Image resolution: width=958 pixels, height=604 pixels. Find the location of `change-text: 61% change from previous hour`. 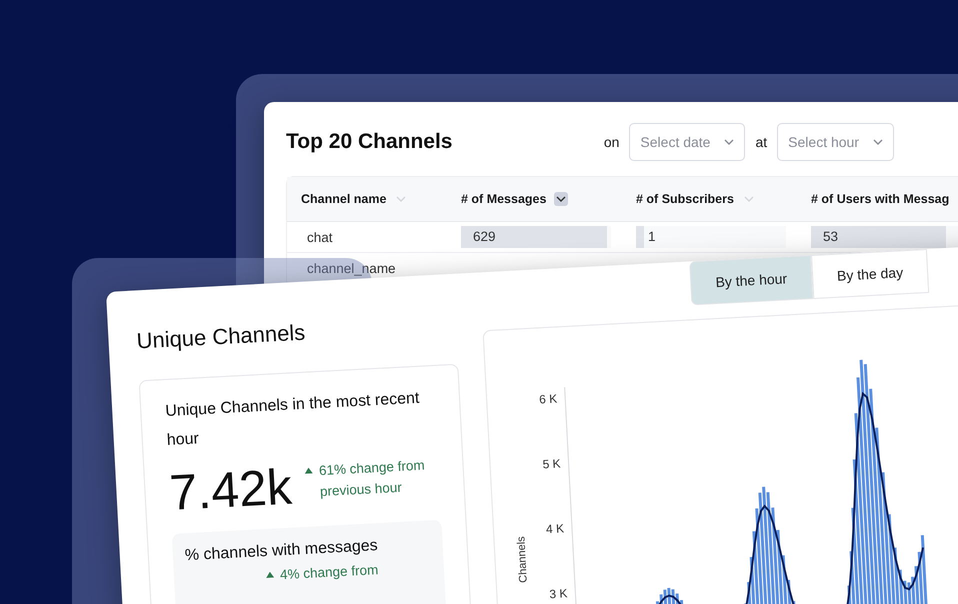

change-text: 61% change from previous hour is located at coordinates (372, 479).